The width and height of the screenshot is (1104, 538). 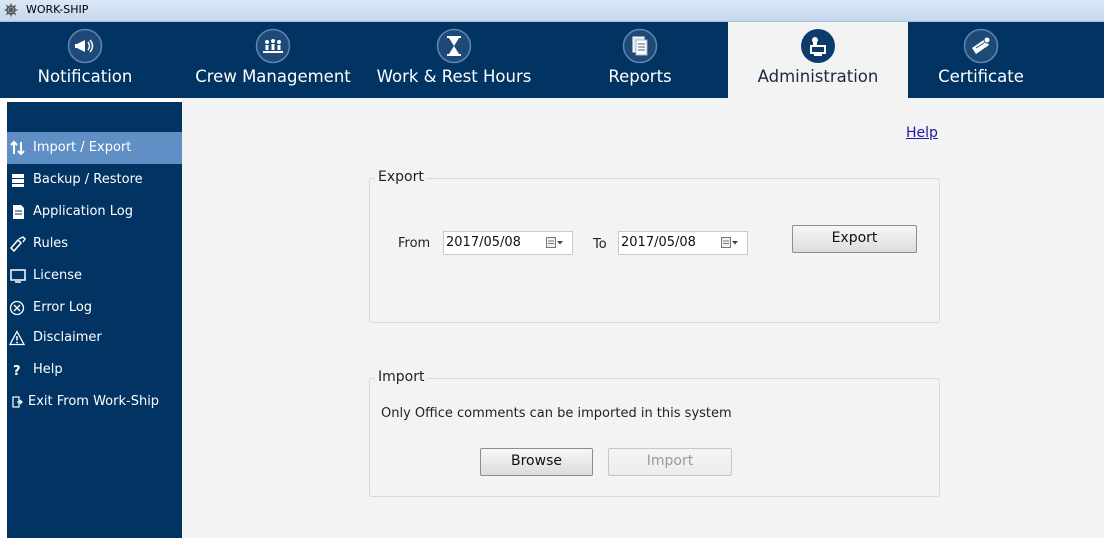 What do you see at coordinates (401, 377) in the screenshot?
I see `import-group-title: Import` at bounding box center [401, 377].